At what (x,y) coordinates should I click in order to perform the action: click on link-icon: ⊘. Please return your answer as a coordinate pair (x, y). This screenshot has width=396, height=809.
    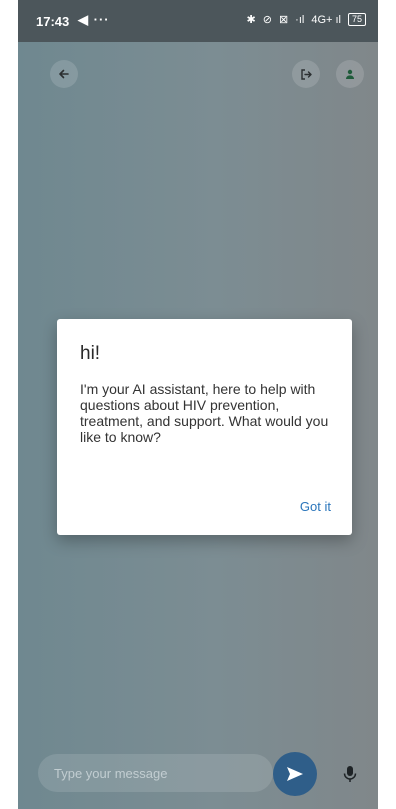
    Looking at the image, I should click on (267, 20).